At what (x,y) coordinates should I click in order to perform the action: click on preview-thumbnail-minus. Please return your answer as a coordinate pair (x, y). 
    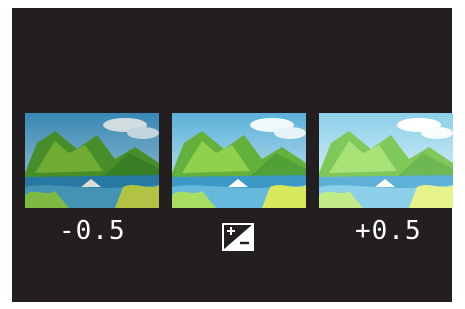
    Looking at the image, I should click on (92, 160).